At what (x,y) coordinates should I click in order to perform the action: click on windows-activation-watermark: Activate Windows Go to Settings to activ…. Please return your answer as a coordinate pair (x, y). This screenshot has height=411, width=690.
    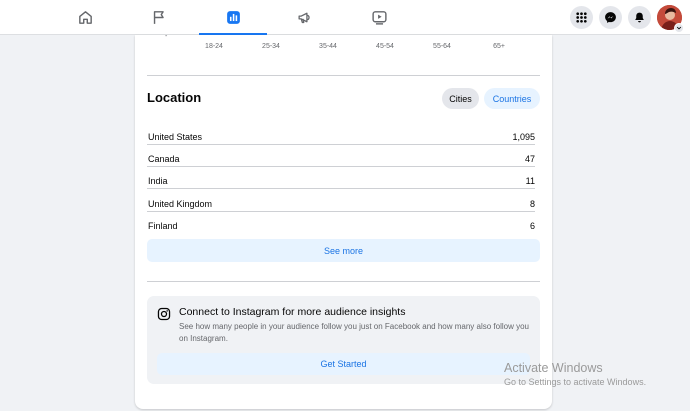
    Looking at the image, I should click on (575, 375).